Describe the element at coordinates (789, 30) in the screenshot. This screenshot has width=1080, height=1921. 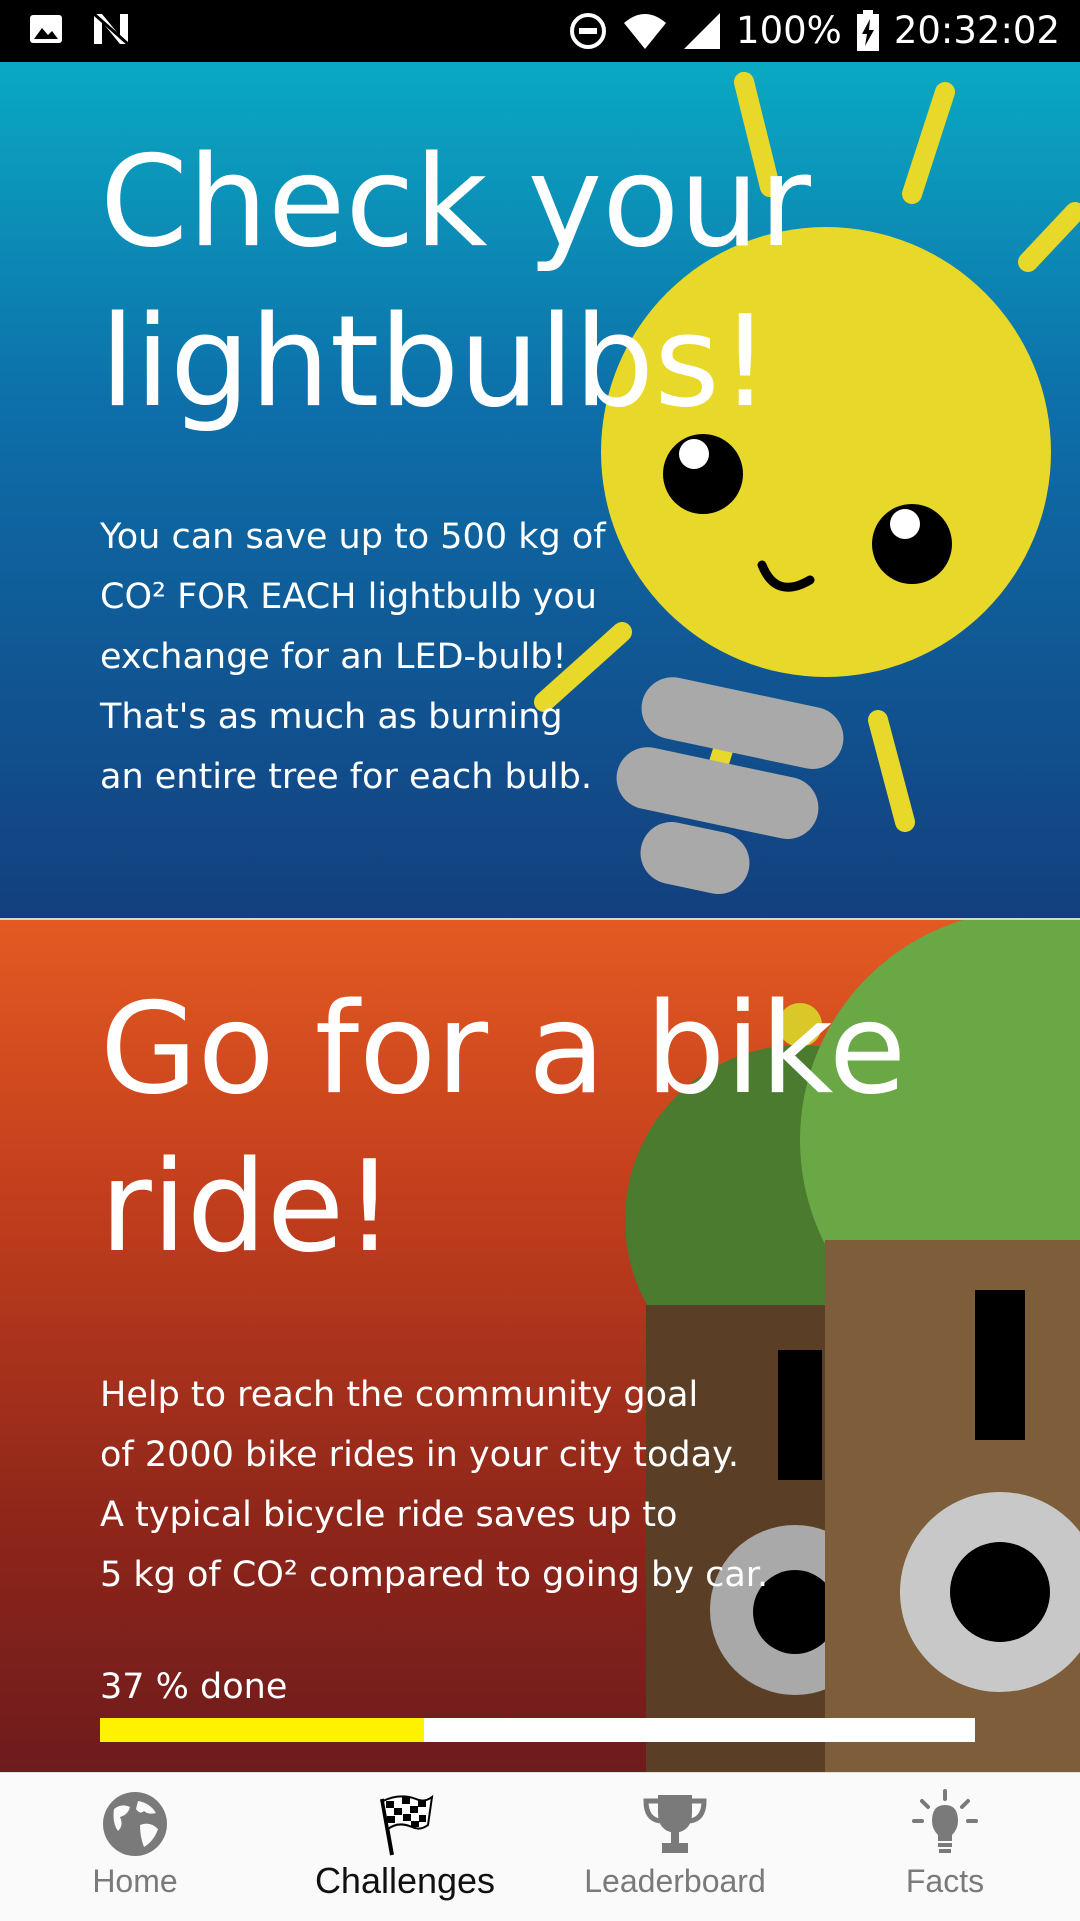
I see `battery-percentage: 100%` at that location.